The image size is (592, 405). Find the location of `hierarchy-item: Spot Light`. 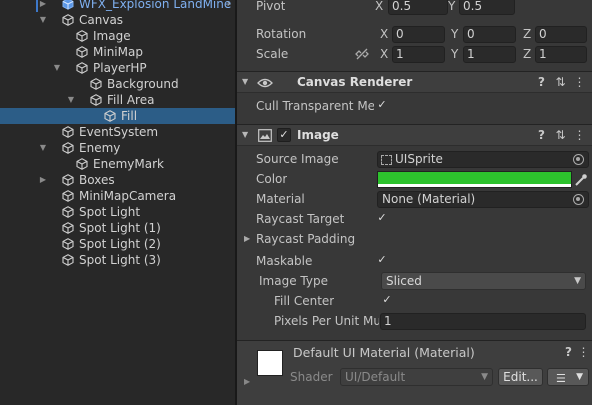

hierarchy-item: Spot Light is located at coordinates (117, 212).